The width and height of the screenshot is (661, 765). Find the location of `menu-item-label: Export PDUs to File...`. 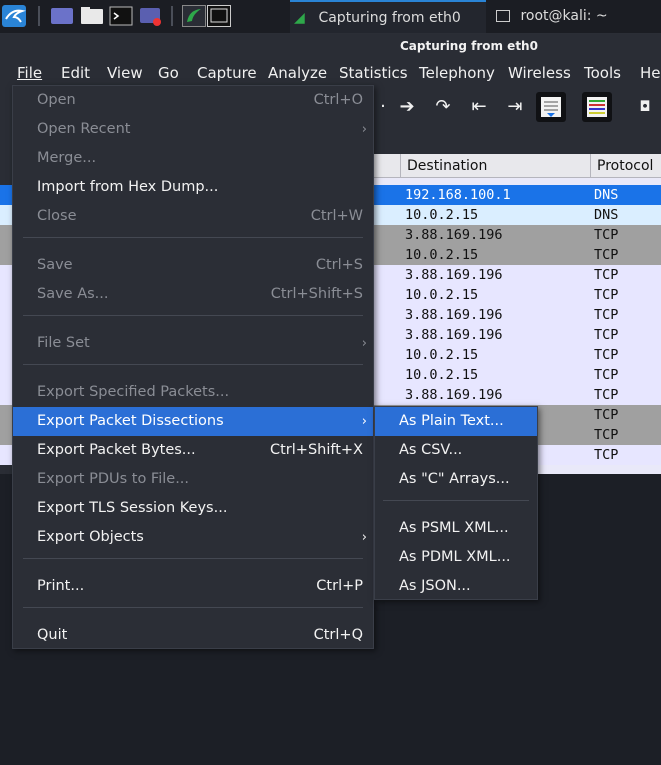

menu-item-label: Export PDUs to File... is located at coordinates (113, 479).